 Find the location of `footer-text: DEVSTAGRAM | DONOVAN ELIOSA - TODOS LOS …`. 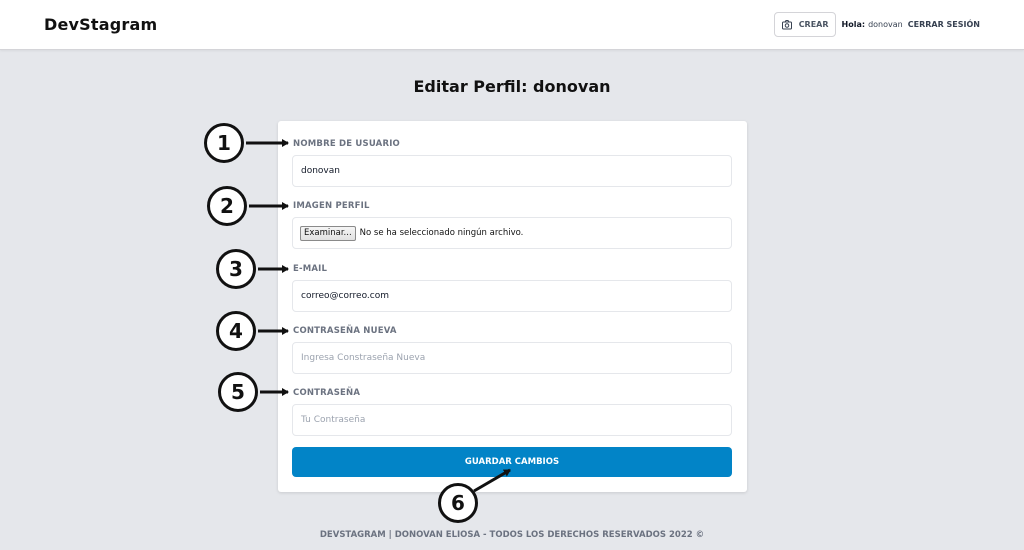

footer-text: DEVSTAGRAM | DONOVAN ELIOSA - TODOS LOS … is located at coordinates (512, 535).